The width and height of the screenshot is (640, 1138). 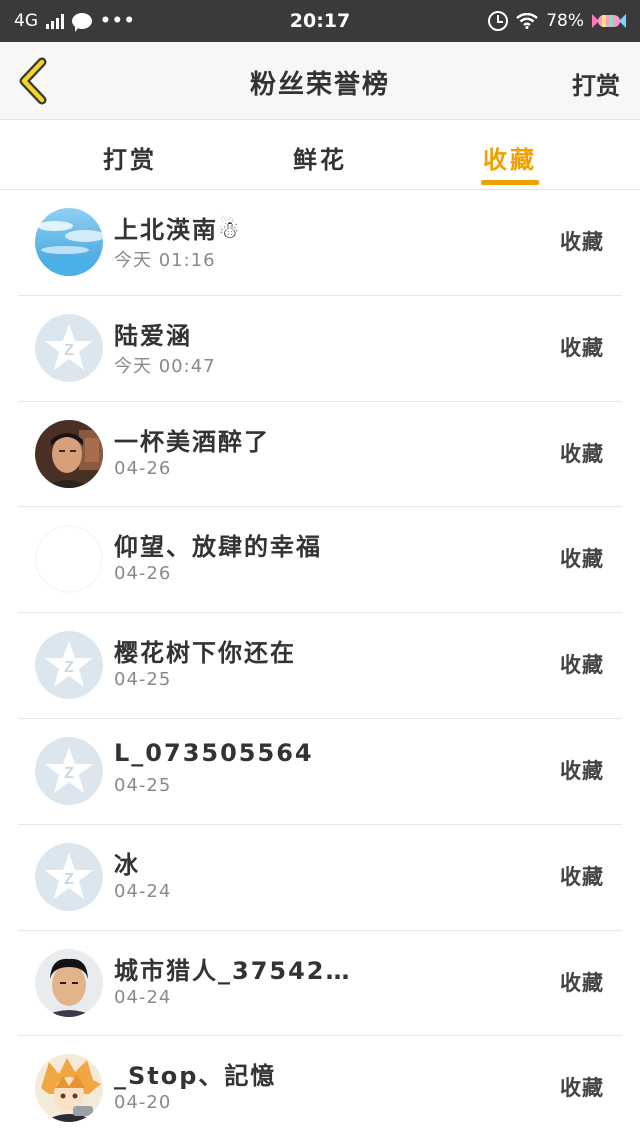 I want to click on tab-reward: 打赏, so click(x=130, y=157).